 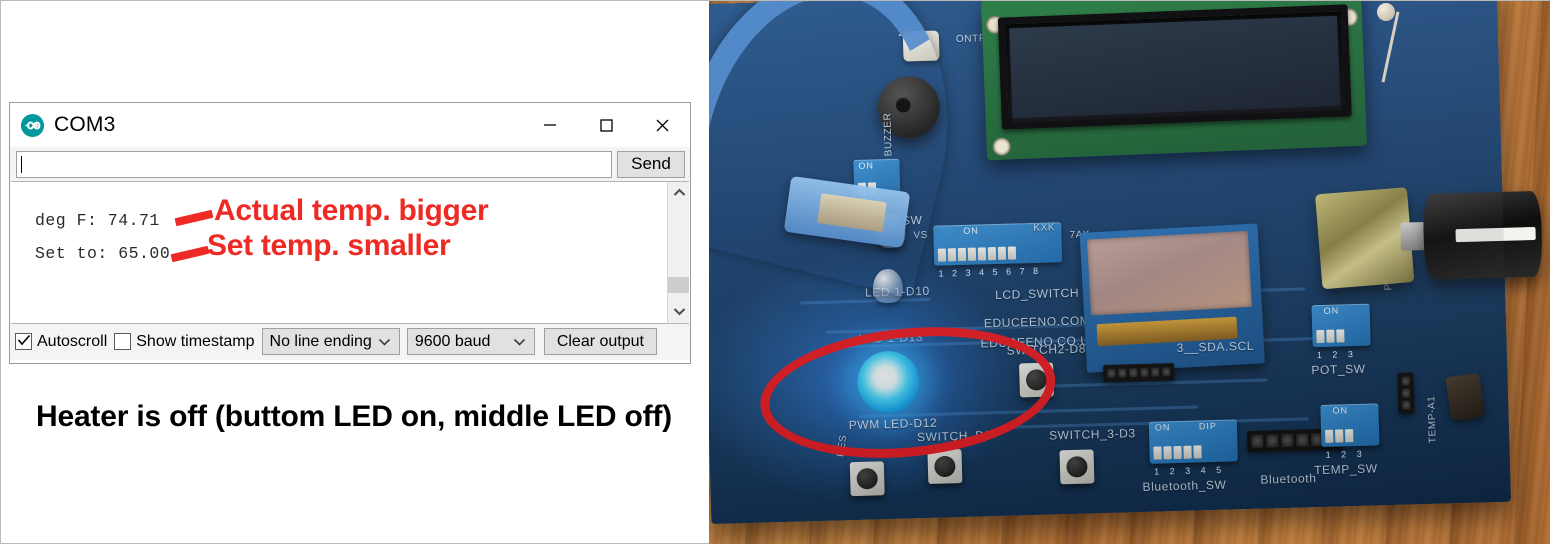 I want to click on silk-label-7ak: 7AK, so click(x=1080, y=235).